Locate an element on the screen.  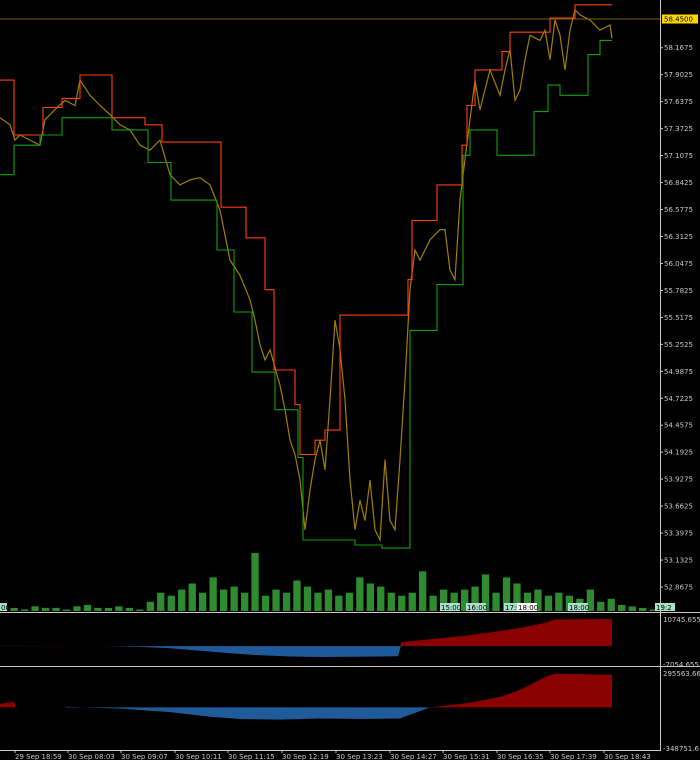
y-tick-label: 56.8425 is located at coordinates (678, 183).